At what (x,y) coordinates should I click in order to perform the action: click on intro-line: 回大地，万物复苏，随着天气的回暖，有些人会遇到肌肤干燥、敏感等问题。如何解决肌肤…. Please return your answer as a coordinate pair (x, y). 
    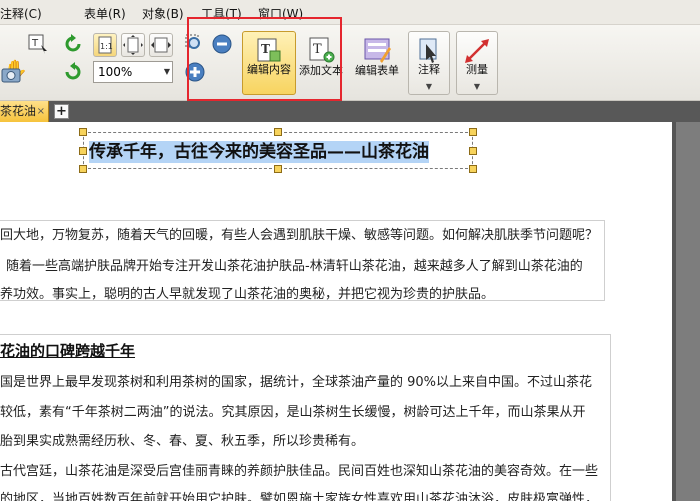
    Looking at the image, I should click on (299, 235).